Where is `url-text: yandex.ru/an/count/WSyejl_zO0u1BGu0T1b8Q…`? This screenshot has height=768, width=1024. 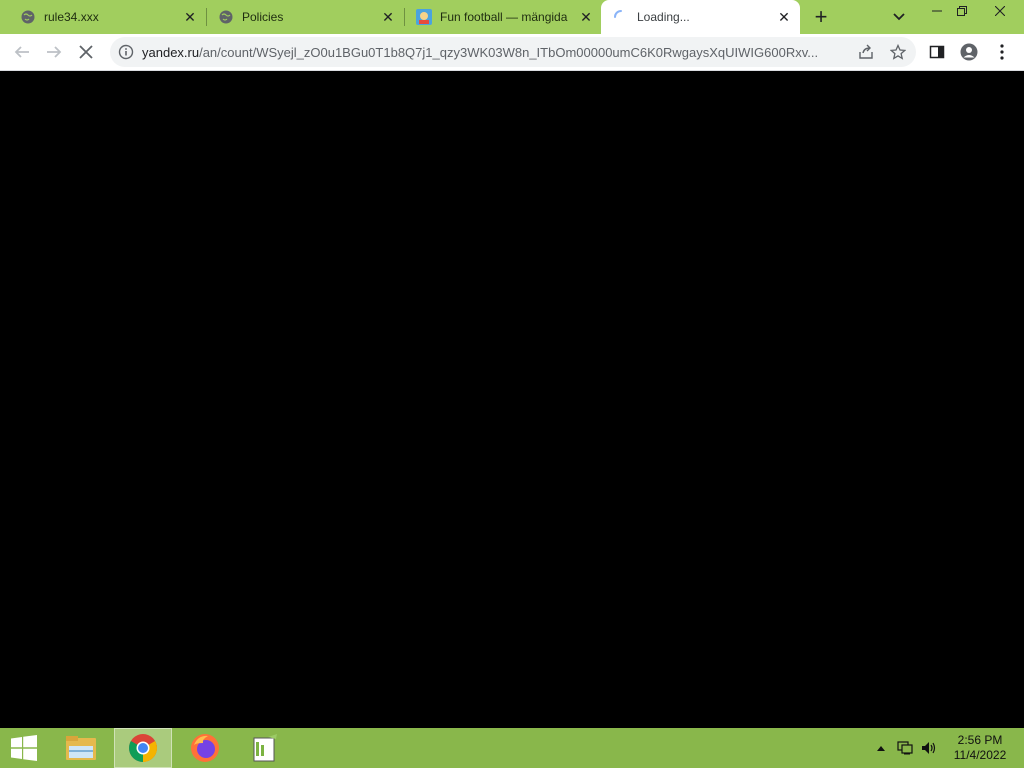 url-text: yandex.ru/an/count/WSyejl_zO0u1BGu0T1b8Q… is located at coordinates (501, 52).